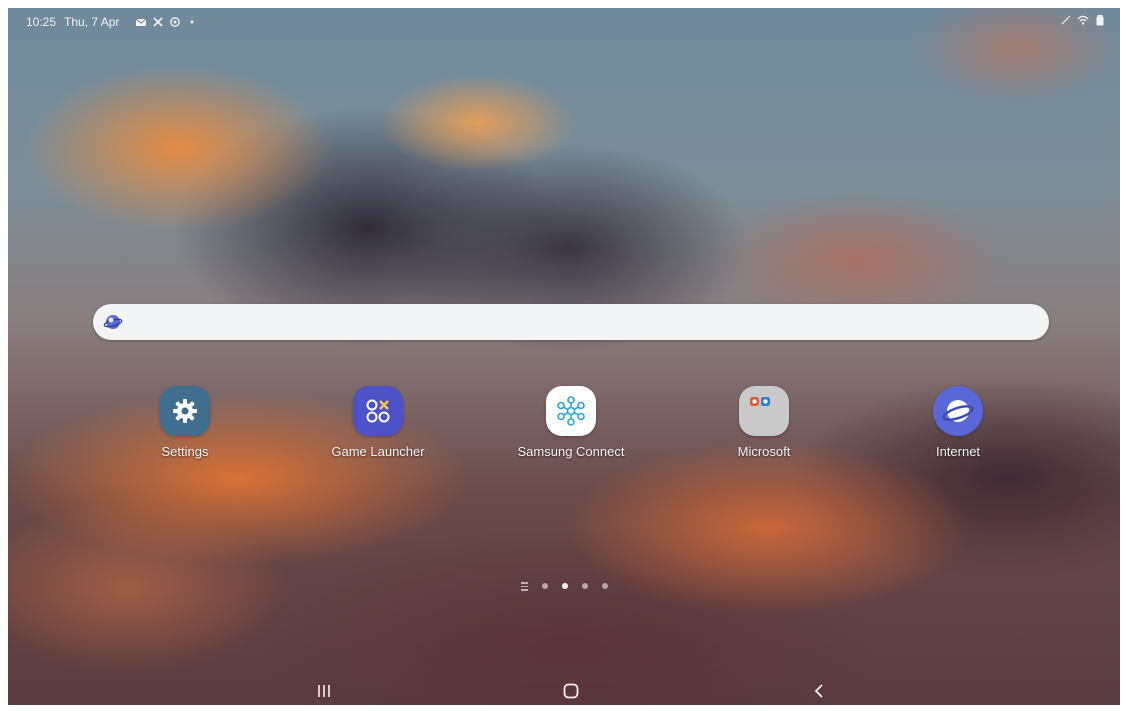 Image resolution: width=1128 pixels, height=711 pixels. I want to click on status-left: 10:25 Thu, 7 Apr, so click(112, 22).